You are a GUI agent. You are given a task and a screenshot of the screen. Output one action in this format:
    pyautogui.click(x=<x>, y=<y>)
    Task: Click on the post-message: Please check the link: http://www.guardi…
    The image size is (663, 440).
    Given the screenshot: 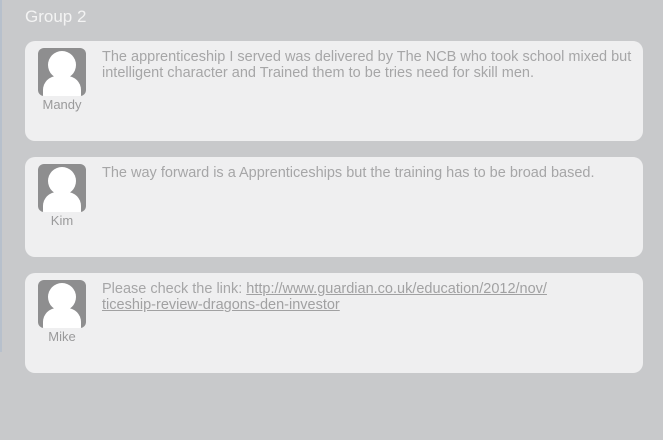 What is the action you would take?
    pyautogui.click(x=367, y=297)
    